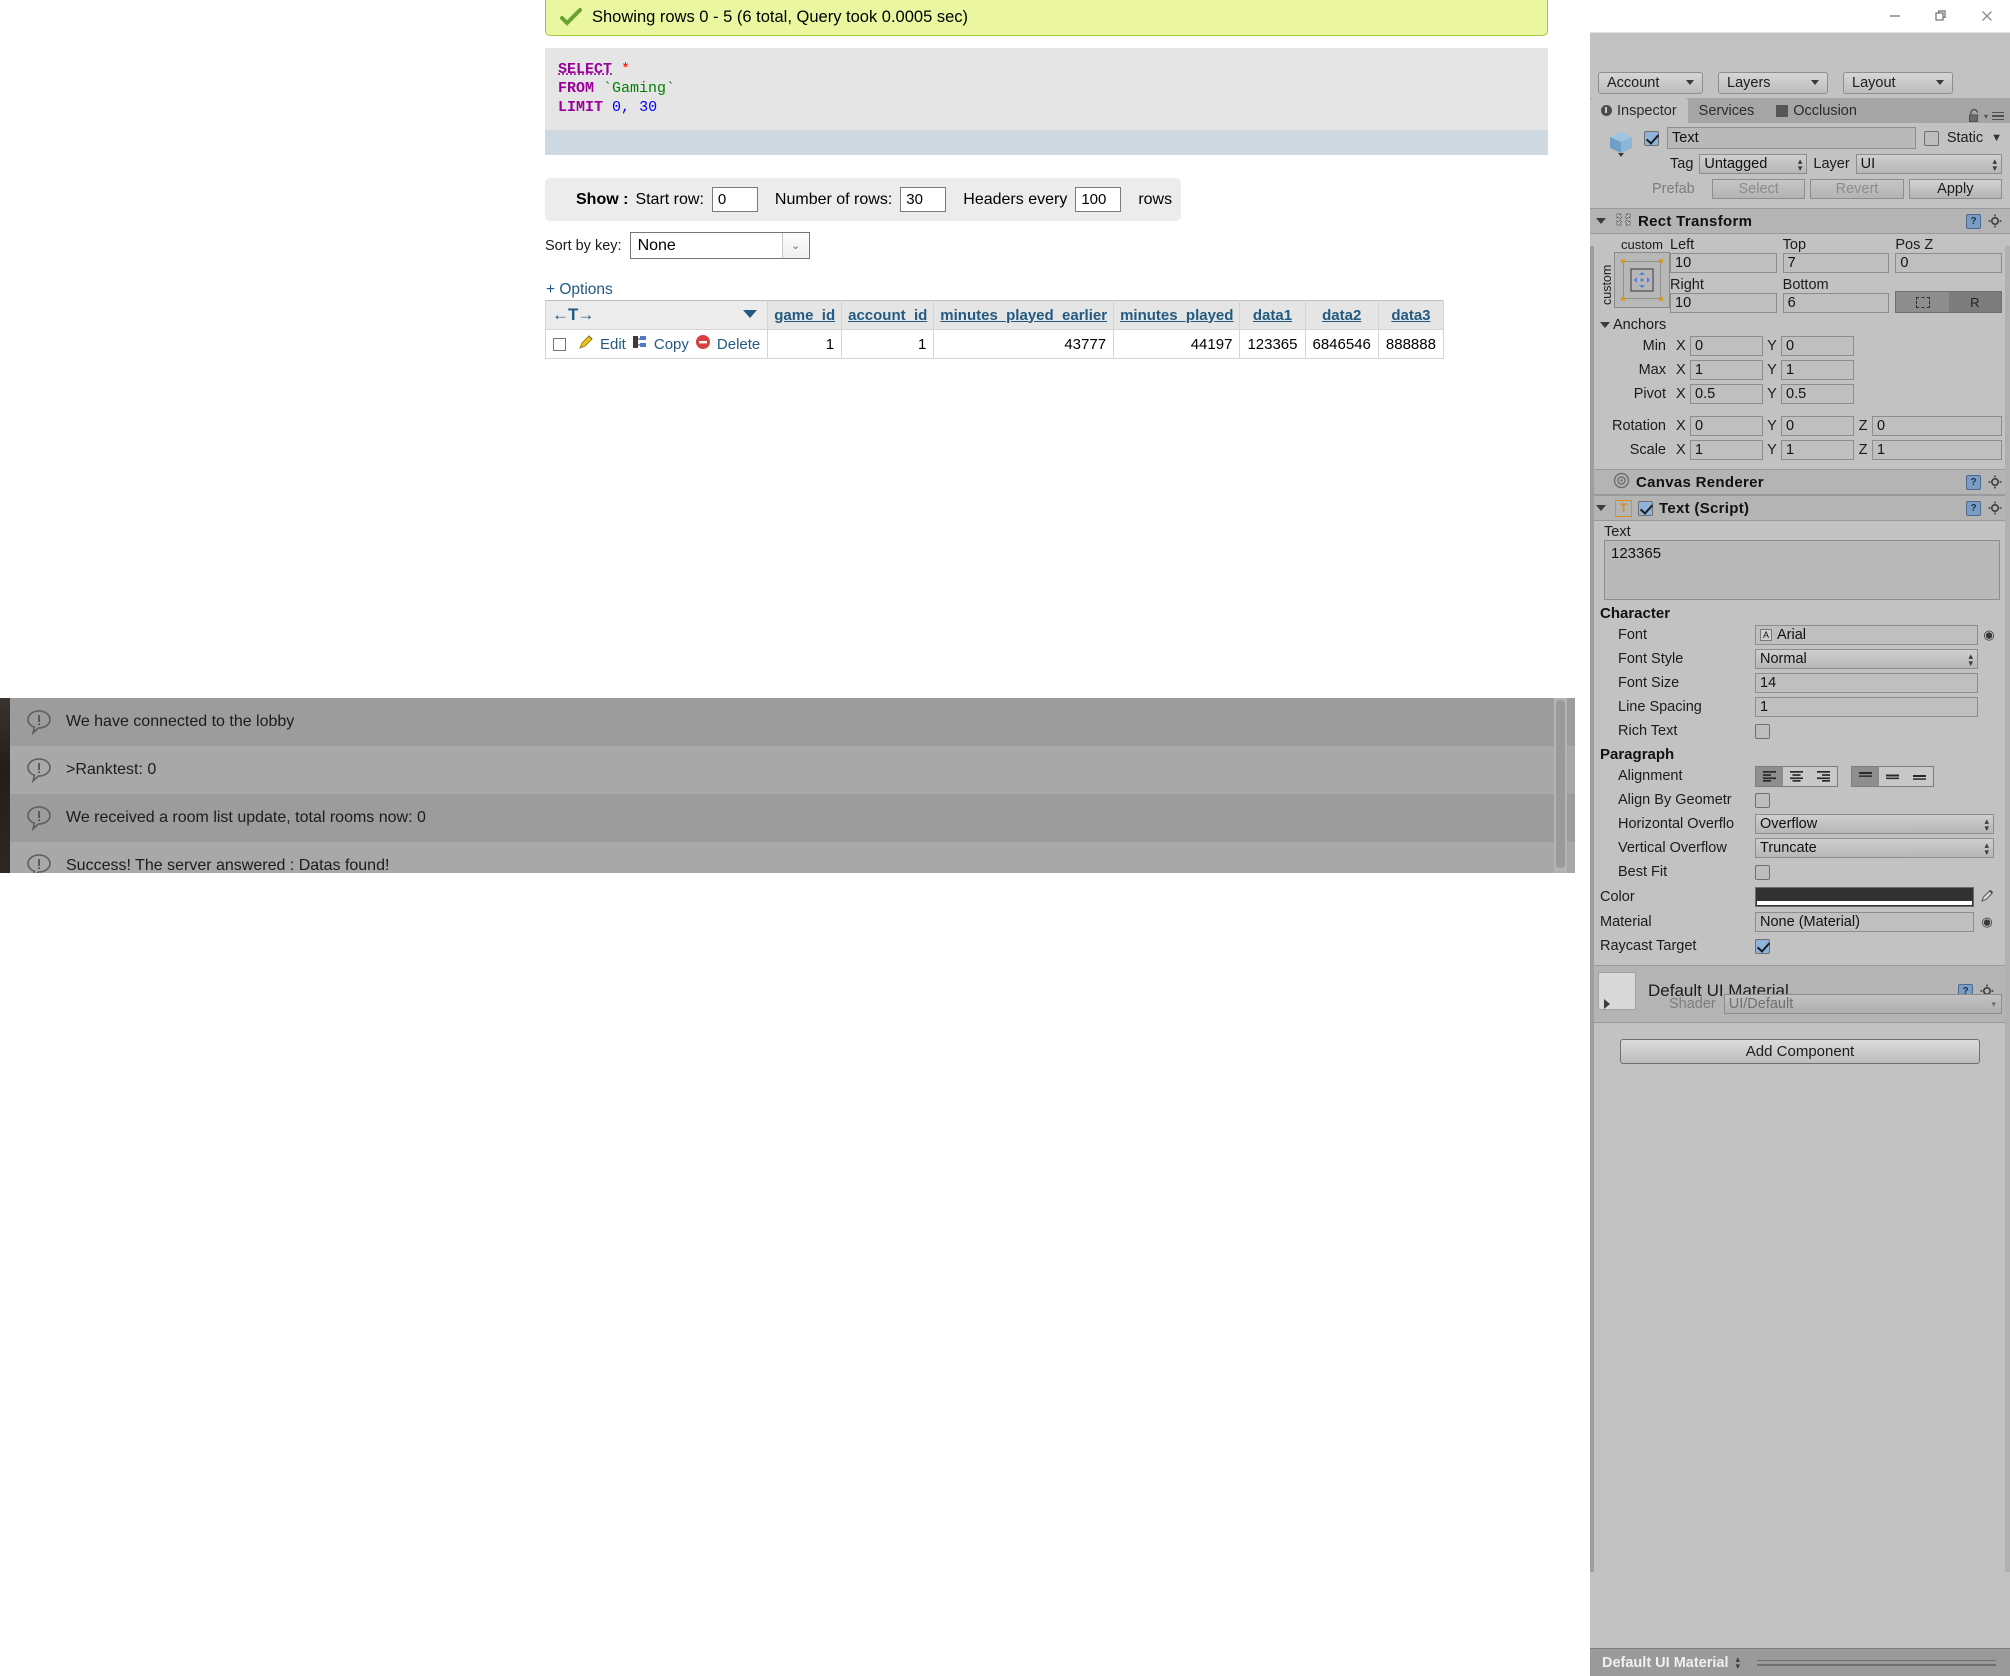  Describe the element at coordinates (1762, 946) in the screenshot. I see `raycast-target-checkbox` at that location.